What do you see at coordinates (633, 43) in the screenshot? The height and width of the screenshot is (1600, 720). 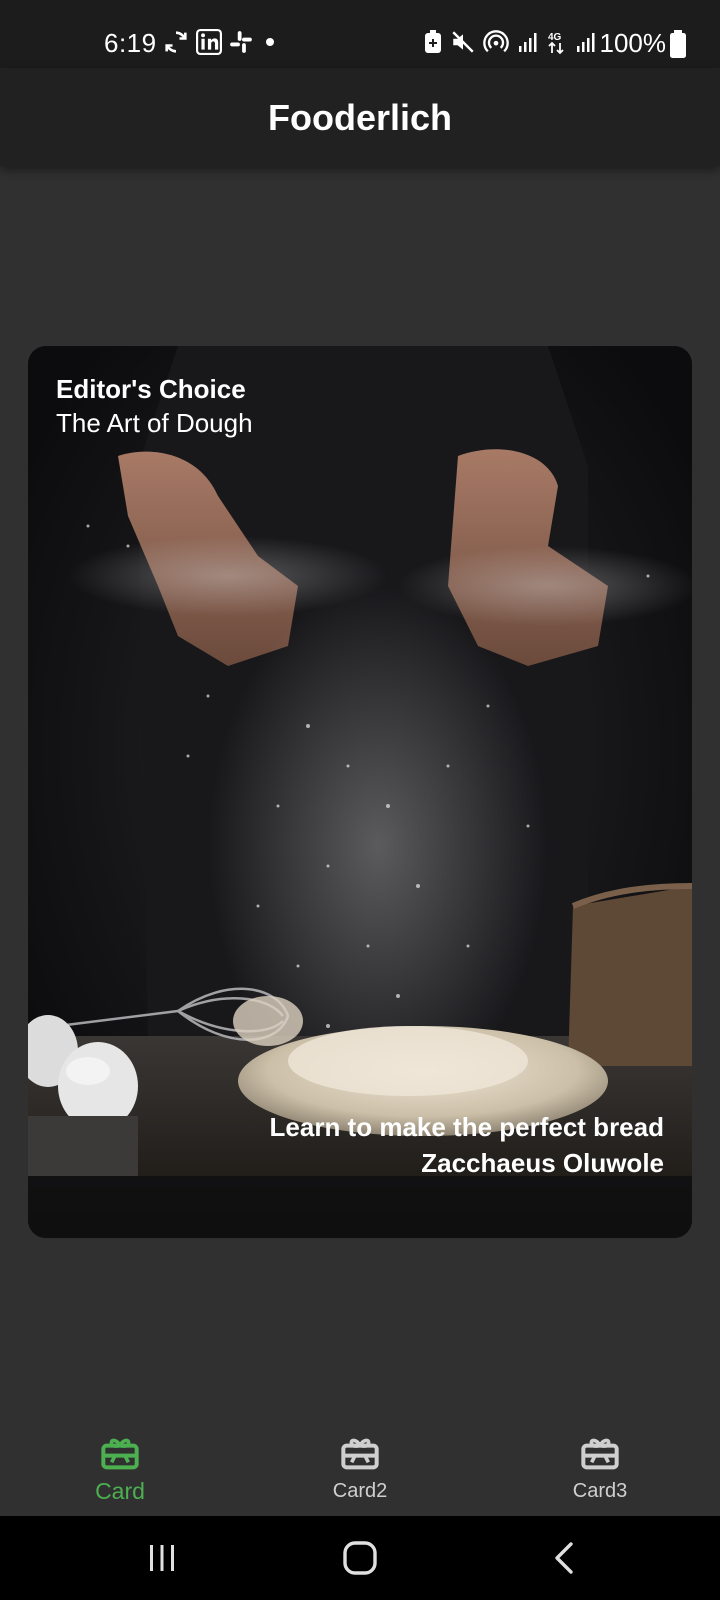 I see `battery-percentage: 100%` at bounding box center [633, 43].